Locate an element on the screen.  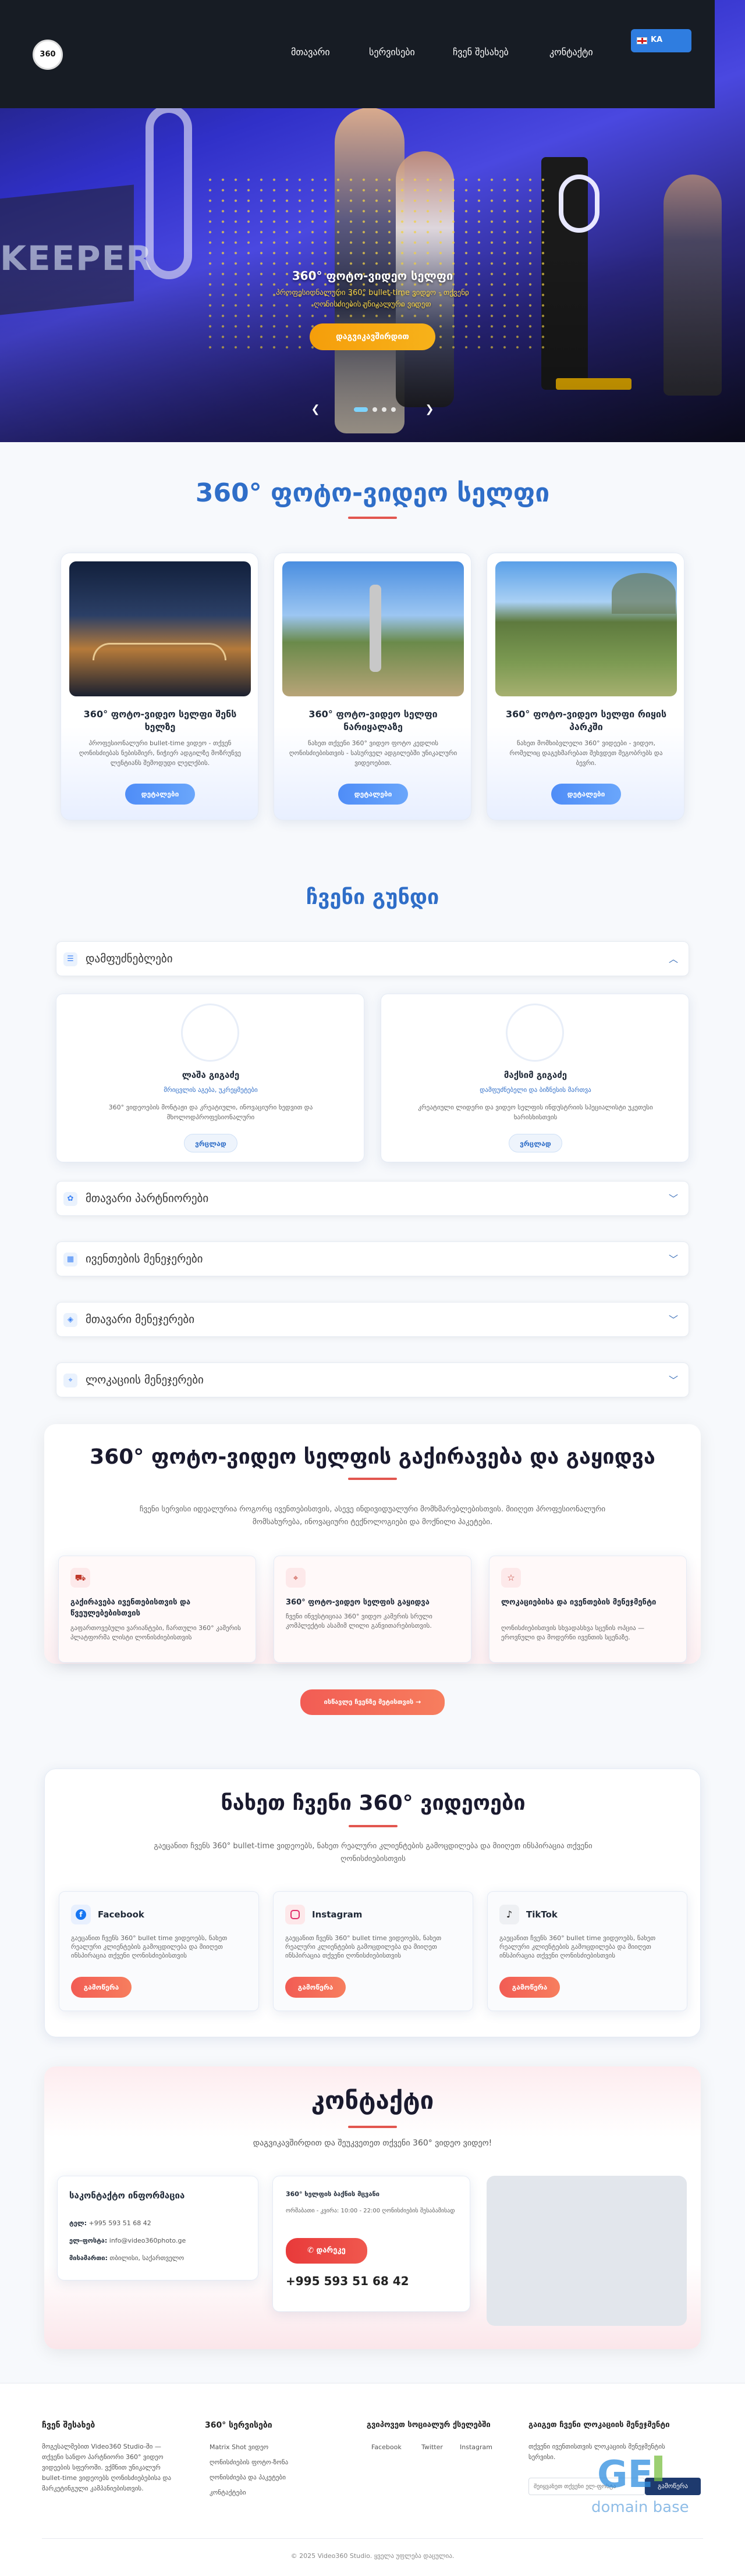
footer-social-instagram: Instagram is located at coordinates (476, 2447).